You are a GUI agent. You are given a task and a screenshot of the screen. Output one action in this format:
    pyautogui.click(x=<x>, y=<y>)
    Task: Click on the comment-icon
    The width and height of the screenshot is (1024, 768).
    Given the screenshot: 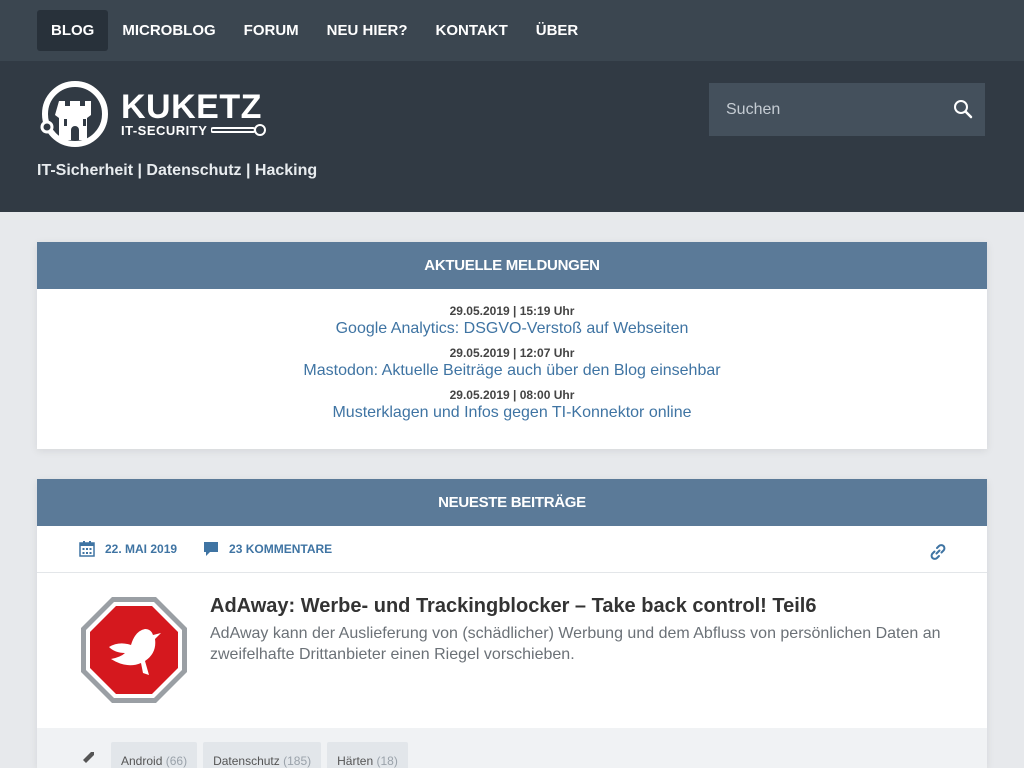 What is the action you would take?
    pyautogui.click(x=211, y=549)
    